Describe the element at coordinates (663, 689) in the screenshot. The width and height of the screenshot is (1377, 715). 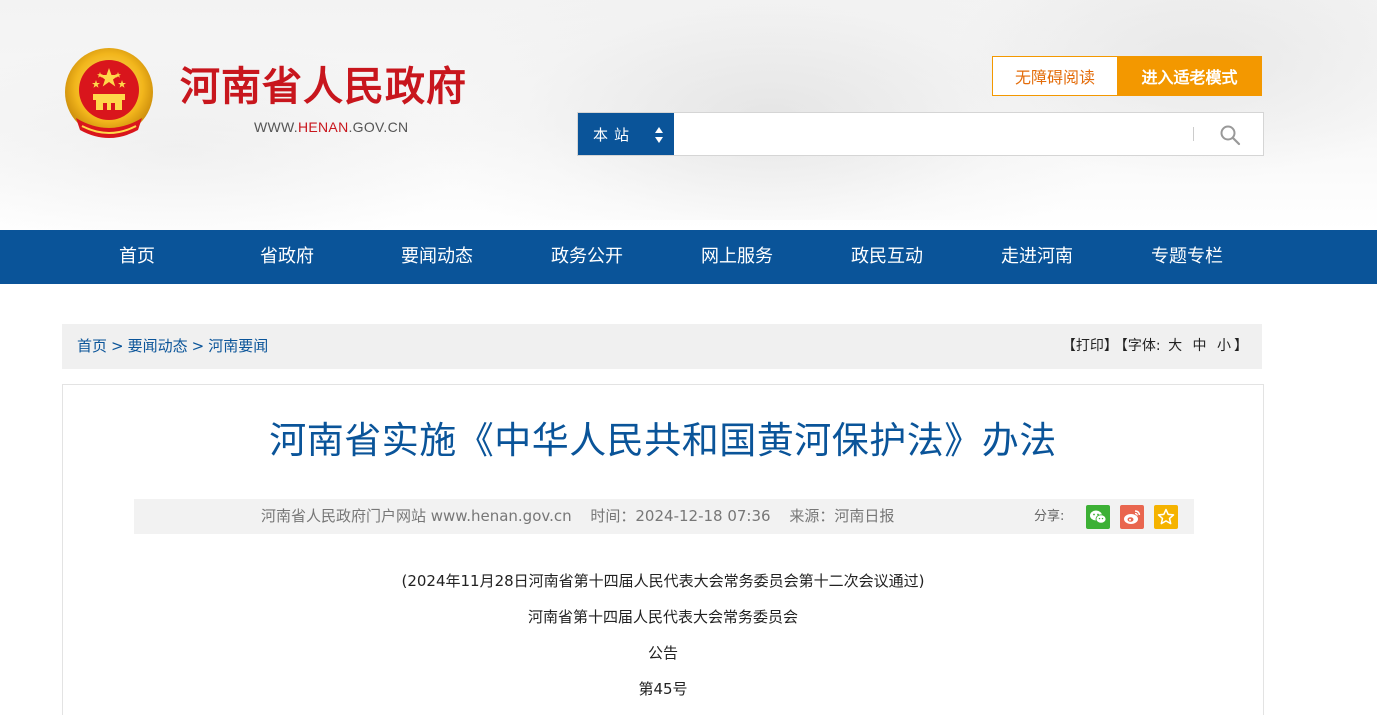
I see `article-paragraph: 第45号` at that location.